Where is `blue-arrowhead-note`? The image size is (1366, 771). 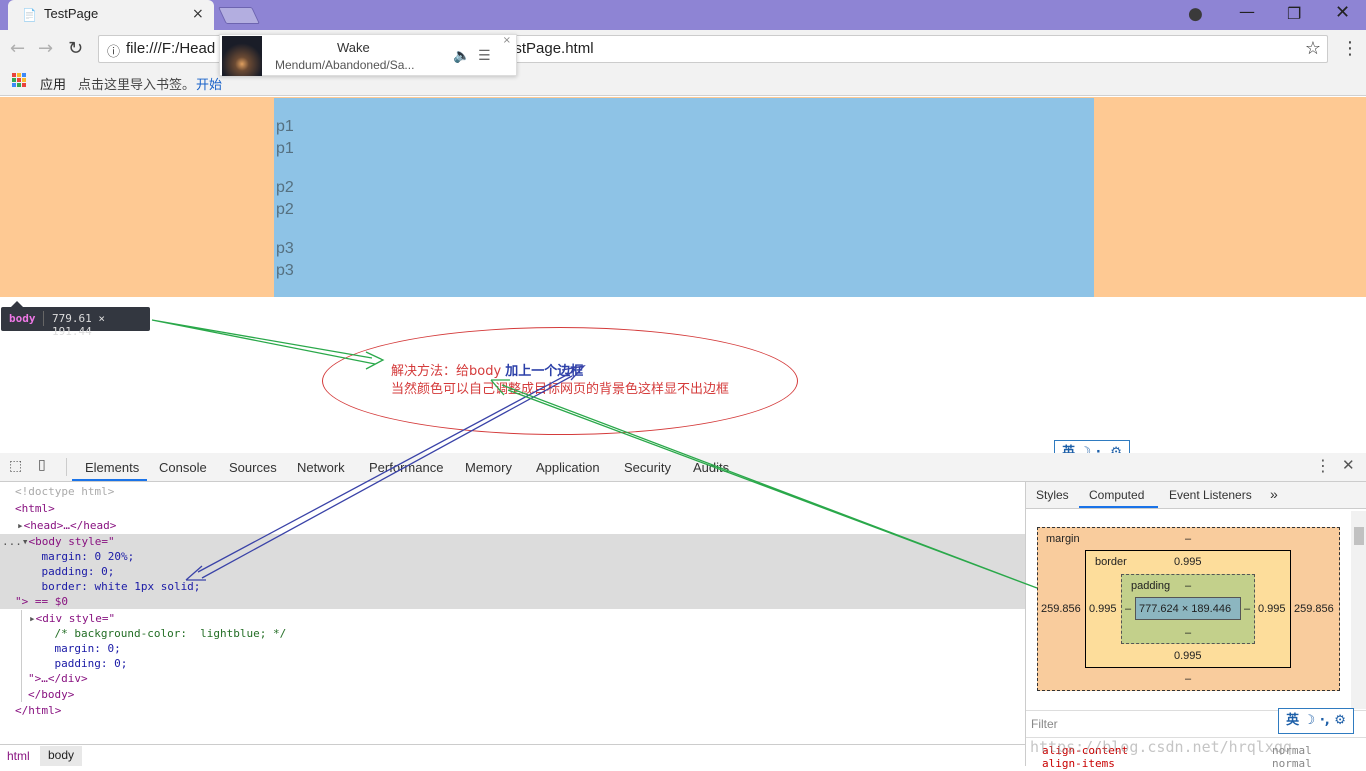 blue-arrowhead-note is located at coordinates (573, 373).